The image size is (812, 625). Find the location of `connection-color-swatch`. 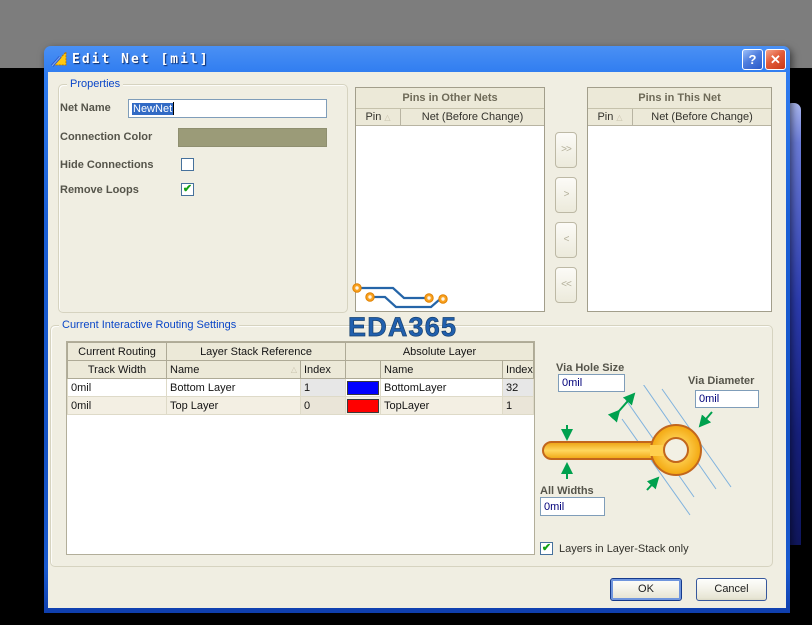

connection-color-swatch is located at coordinates (252, 137).